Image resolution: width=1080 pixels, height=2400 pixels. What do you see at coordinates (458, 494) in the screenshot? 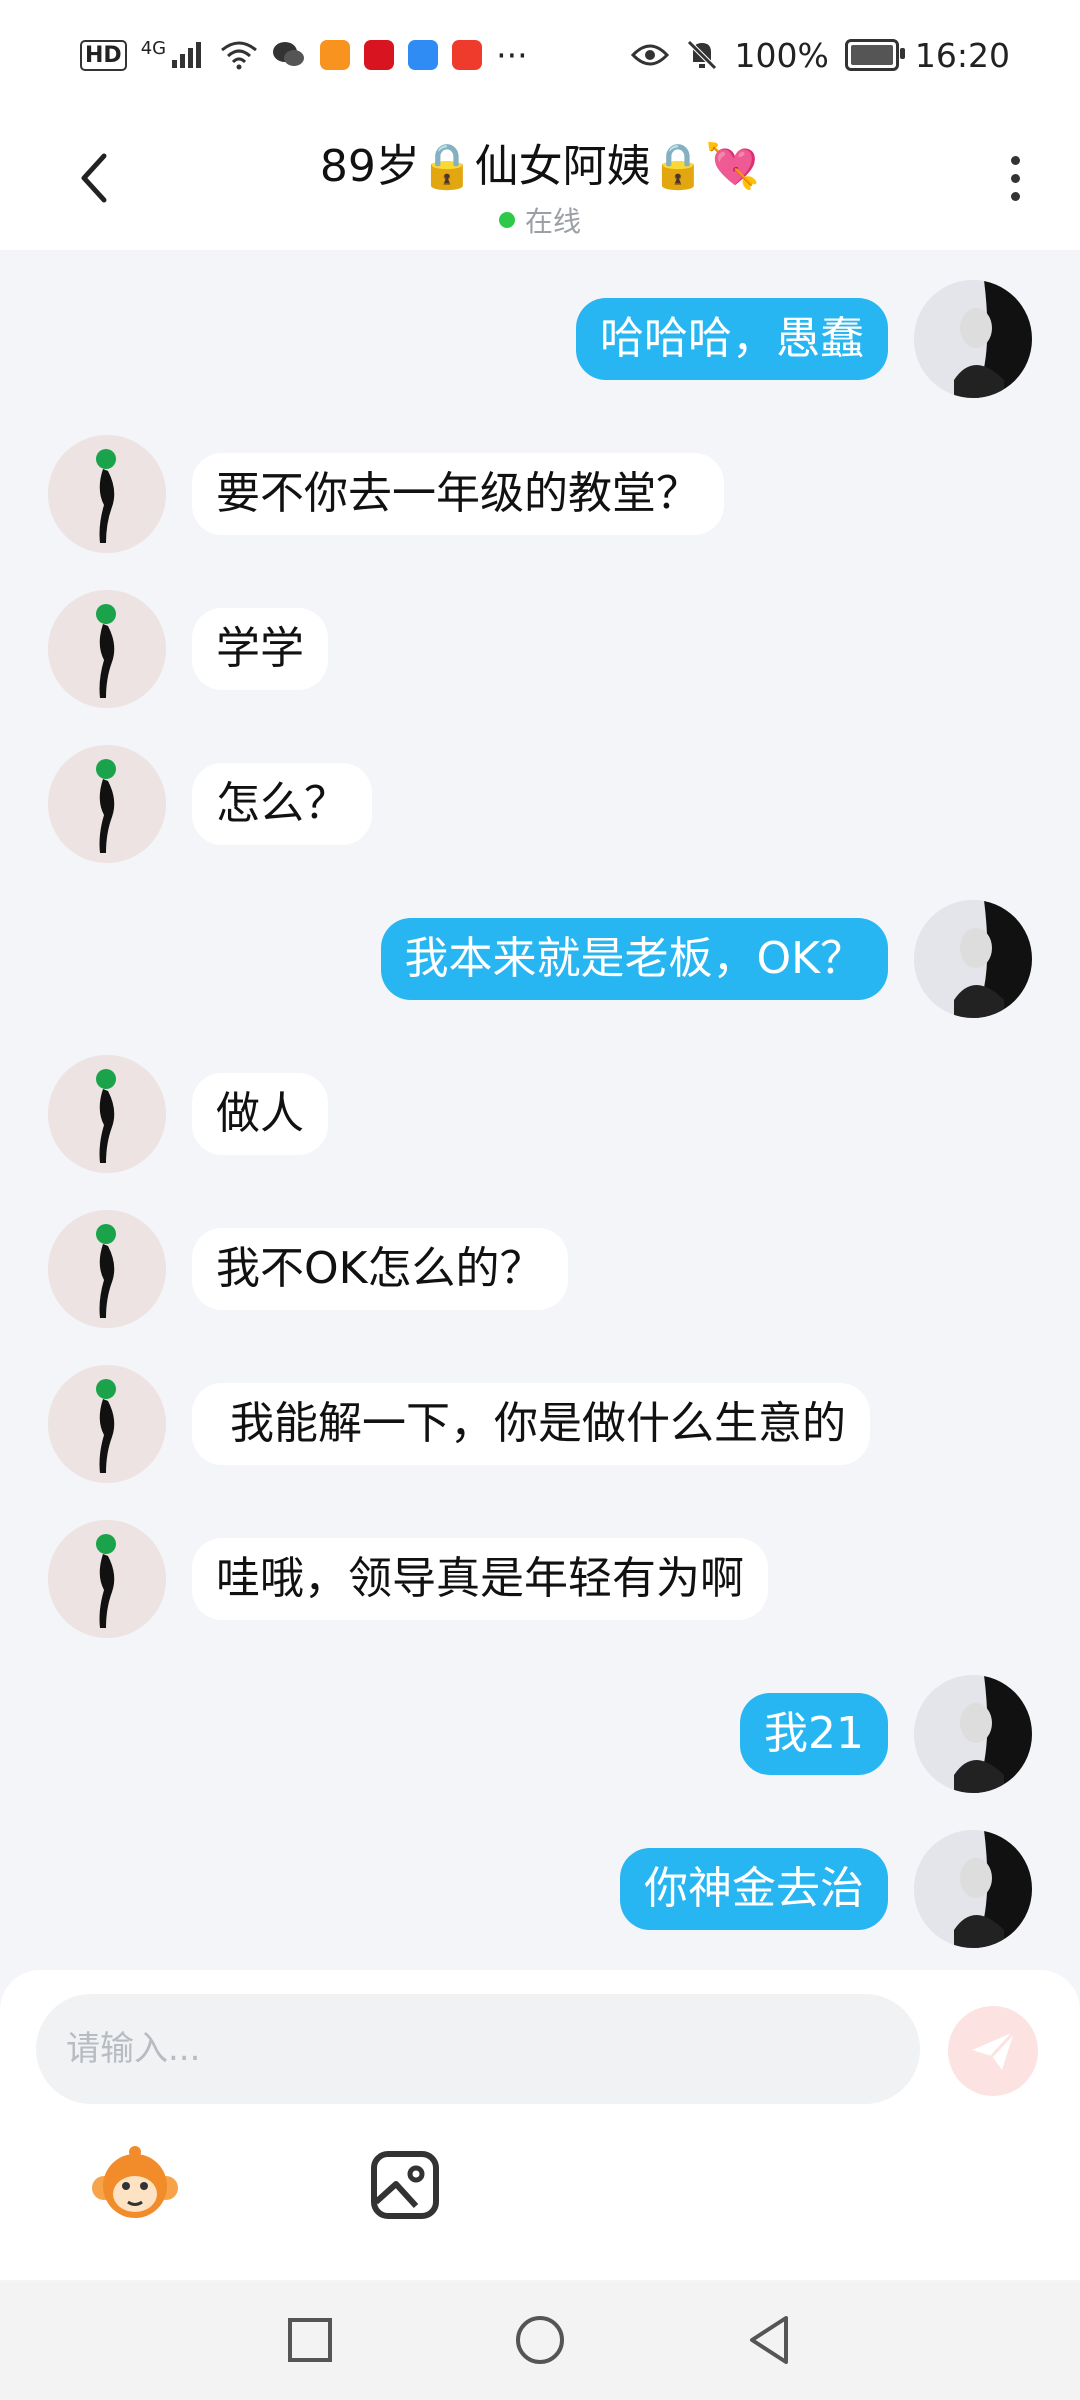
I see `message-bubble: 要不你去一年级的教堂？` at bounding box center [458, 494].